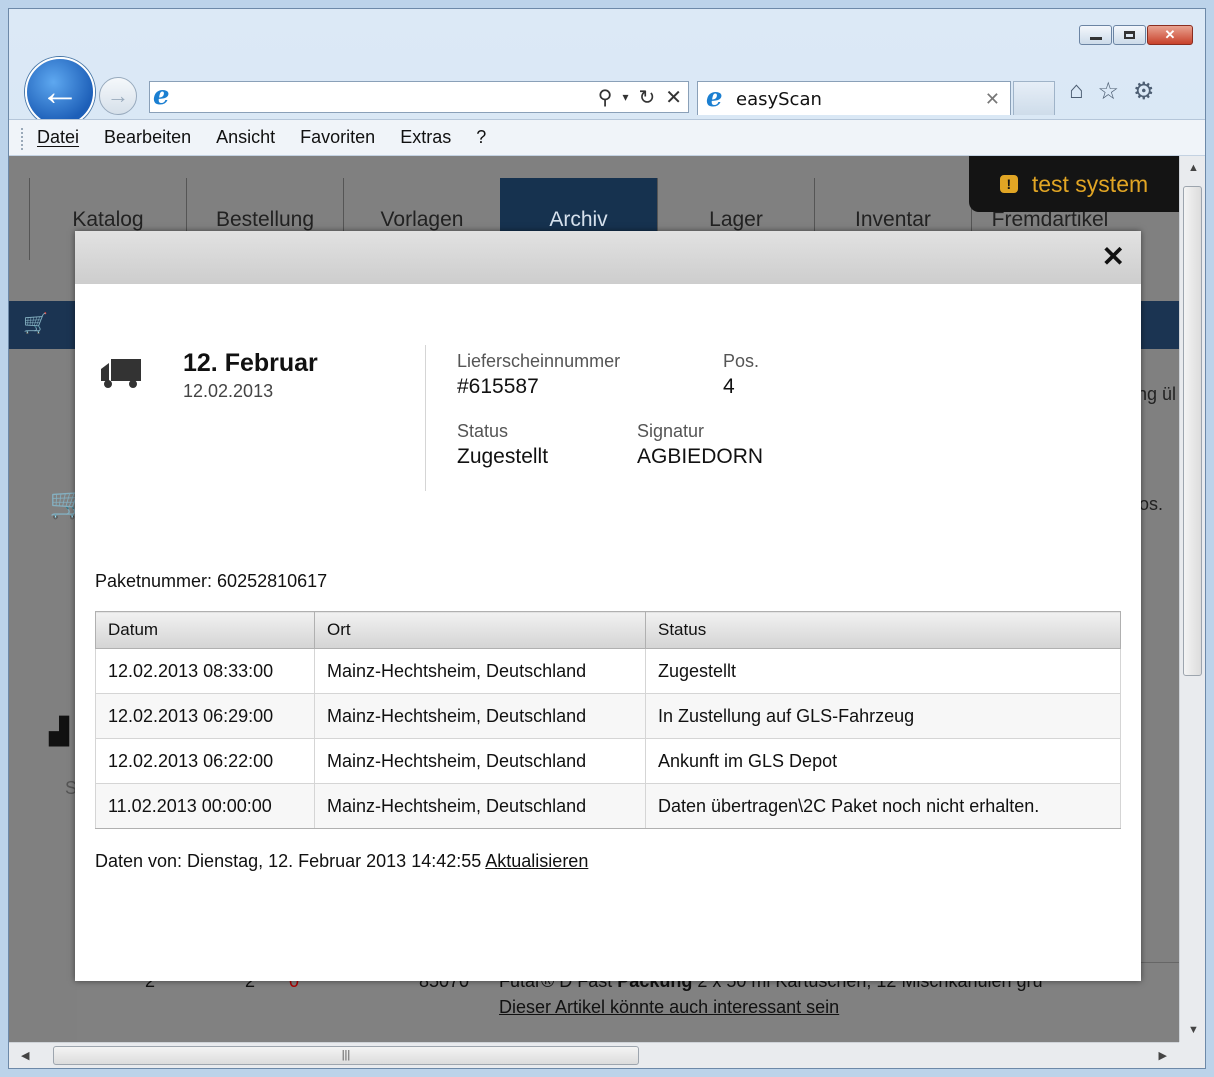 Image resolution: width=1214 pixels, height=1077 pixels. What do you see at coordinates (539, 361) in the screenshot?
I see `lieferschein-label: Lieferscheinnummer` at bounding box center [539, 361].